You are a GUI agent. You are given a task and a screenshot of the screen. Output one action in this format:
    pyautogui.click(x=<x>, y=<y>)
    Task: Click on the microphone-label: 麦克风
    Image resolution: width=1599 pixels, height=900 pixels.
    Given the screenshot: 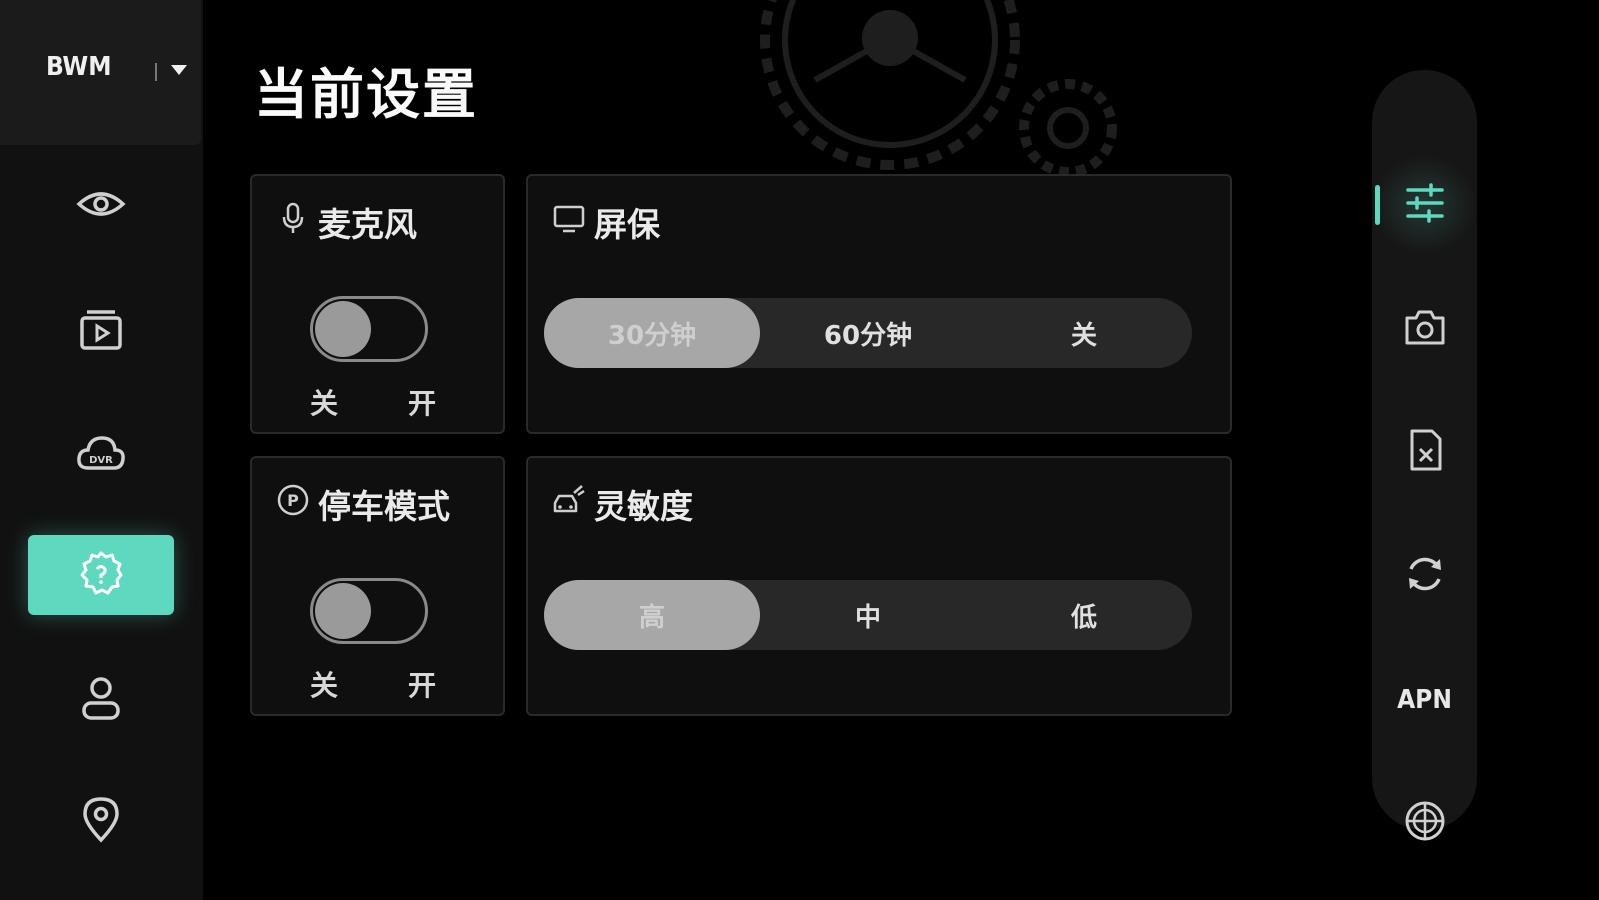 What is the action you would take?
    pyautogui.click(x=367, y=224)
    